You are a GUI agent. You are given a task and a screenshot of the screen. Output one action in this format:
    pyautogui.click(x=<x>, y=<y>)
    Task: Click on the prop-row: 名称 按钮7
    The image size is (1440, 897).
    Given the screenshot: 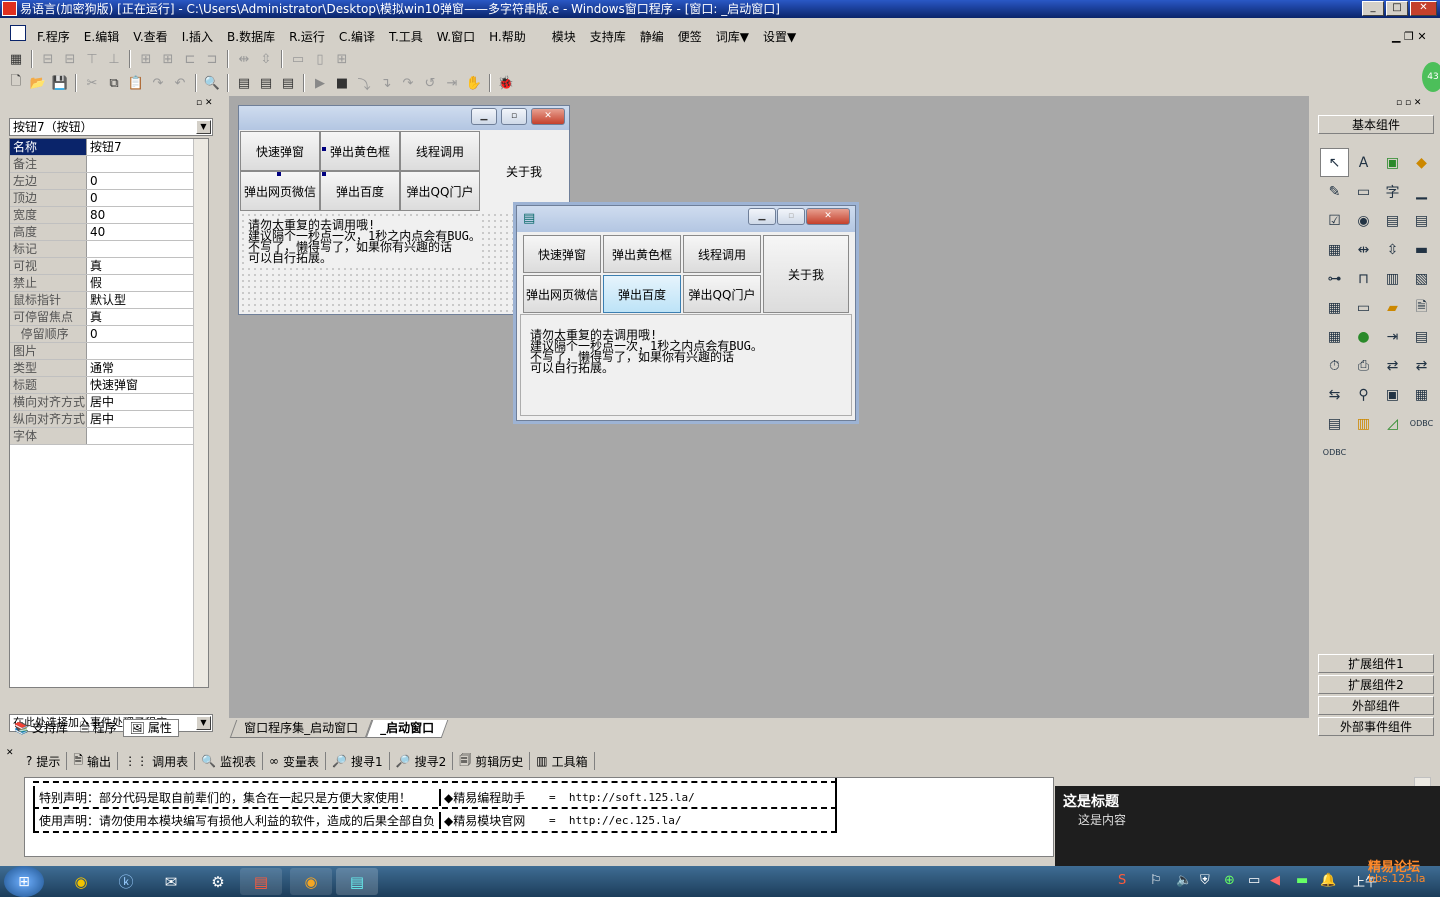 What is the action you would take?
    pyautogui.click(x=102, y=147)
    